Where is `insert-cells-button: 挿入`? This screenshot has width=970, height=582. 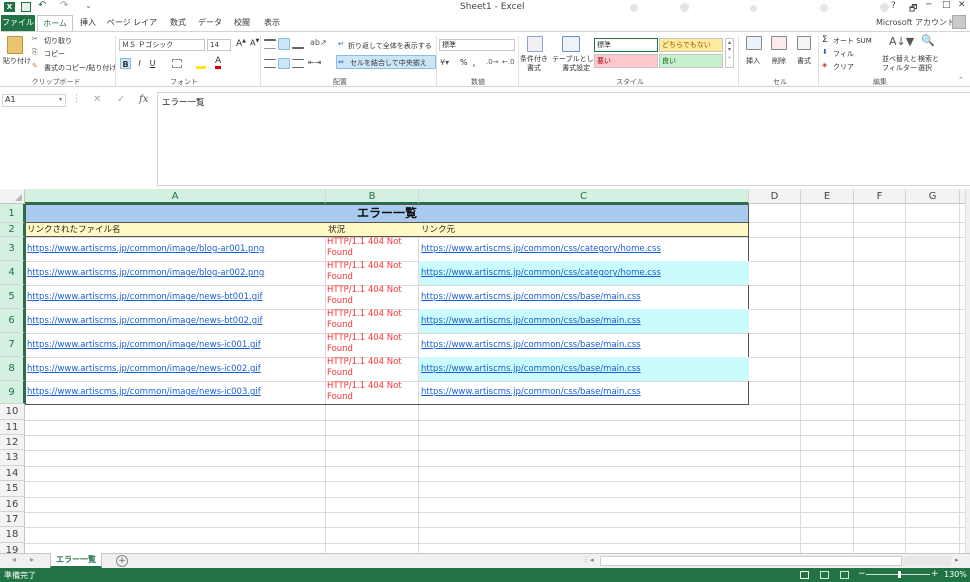 insert-cells-button: 挿入 is located at coordinates (753, 61).